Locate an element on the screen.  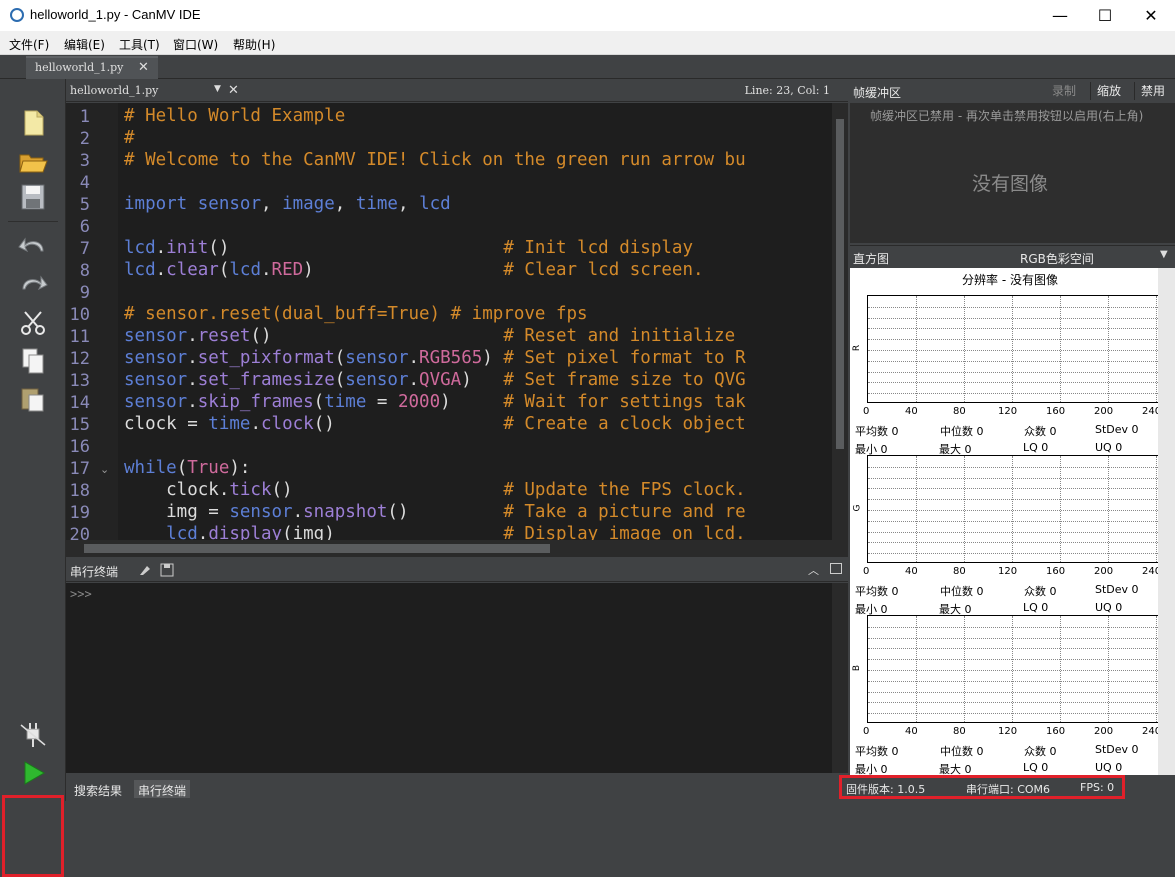
menu-edit: 编辑(E) is located at coordinates (84, 44).